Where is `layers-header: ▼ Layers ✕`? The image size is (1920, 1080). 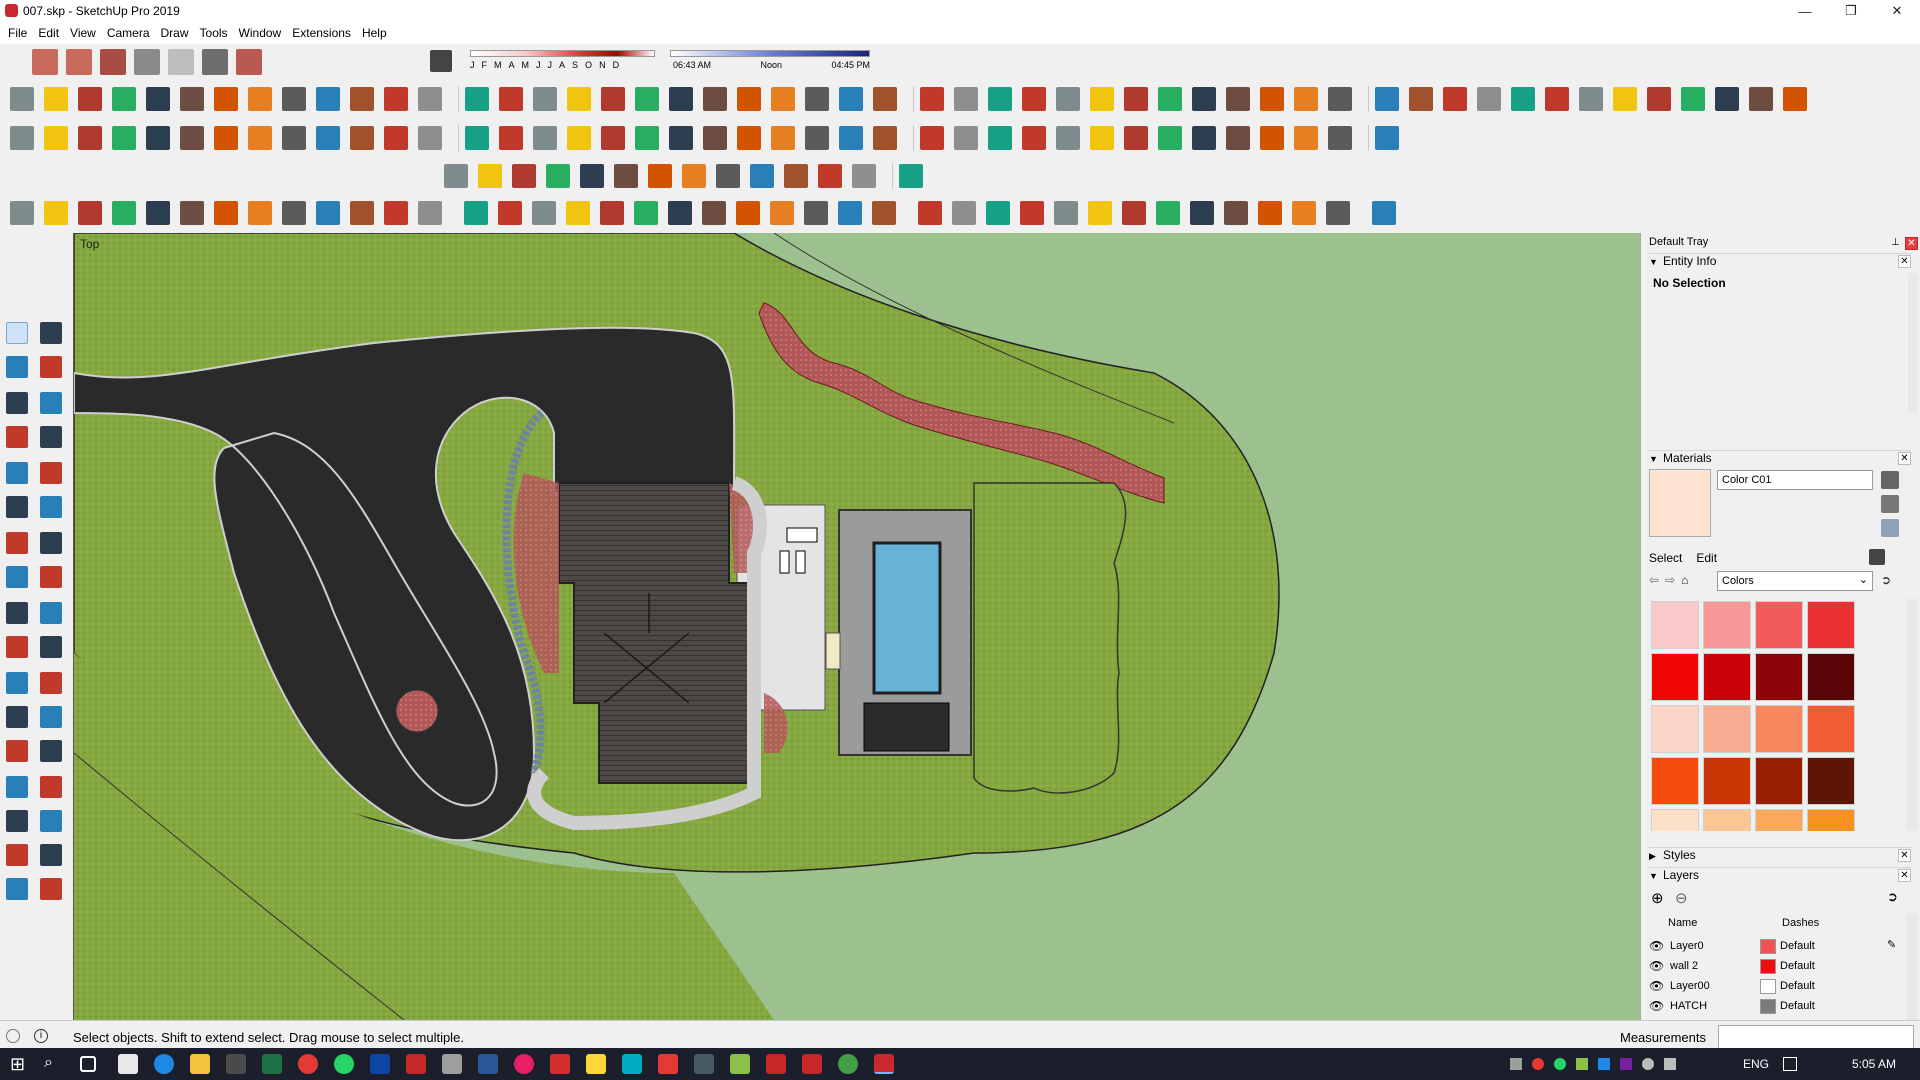 layers-header: ▼ Layers ✕ is located at coordinates (1780, 875).